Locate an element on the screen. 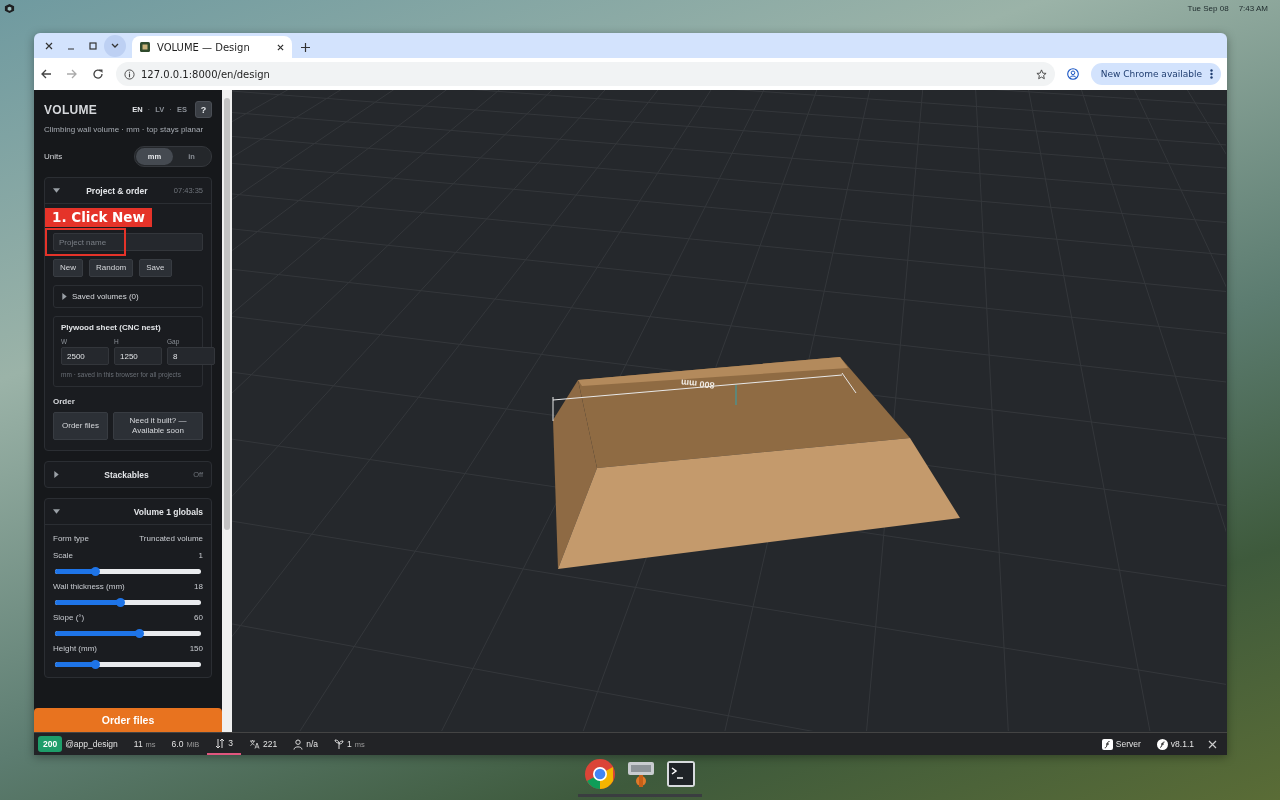  slider-value: 18 is located at coordinates (198, 586).